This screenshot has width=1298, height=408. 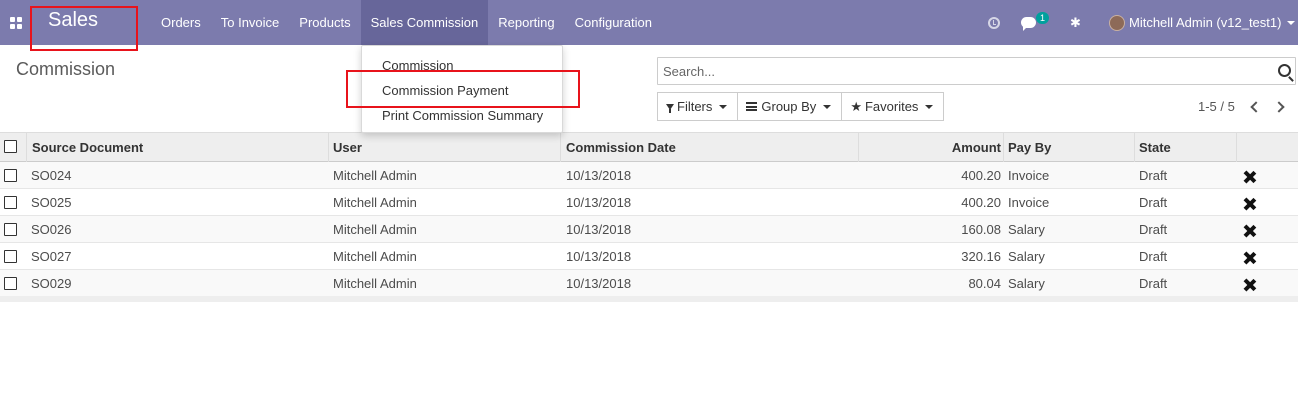 I want to click on search-box, so click(x=976, y=71).